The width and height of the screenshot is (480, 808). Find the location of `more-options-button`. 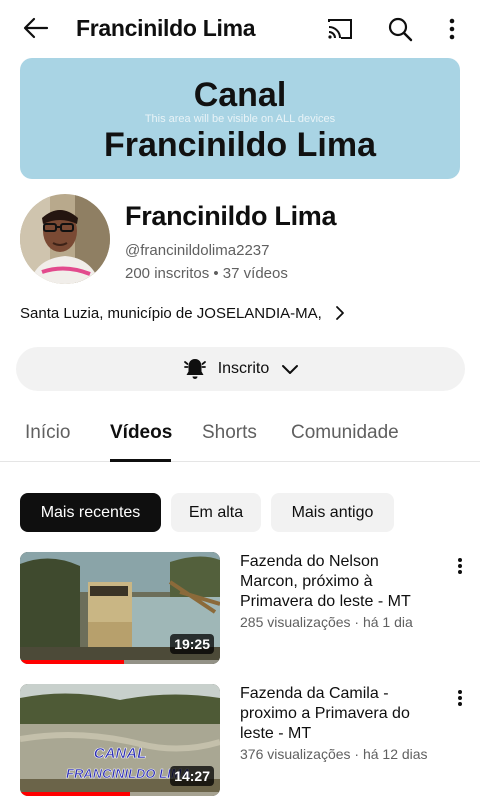

more-options-button is located at coordinates (452, 29).